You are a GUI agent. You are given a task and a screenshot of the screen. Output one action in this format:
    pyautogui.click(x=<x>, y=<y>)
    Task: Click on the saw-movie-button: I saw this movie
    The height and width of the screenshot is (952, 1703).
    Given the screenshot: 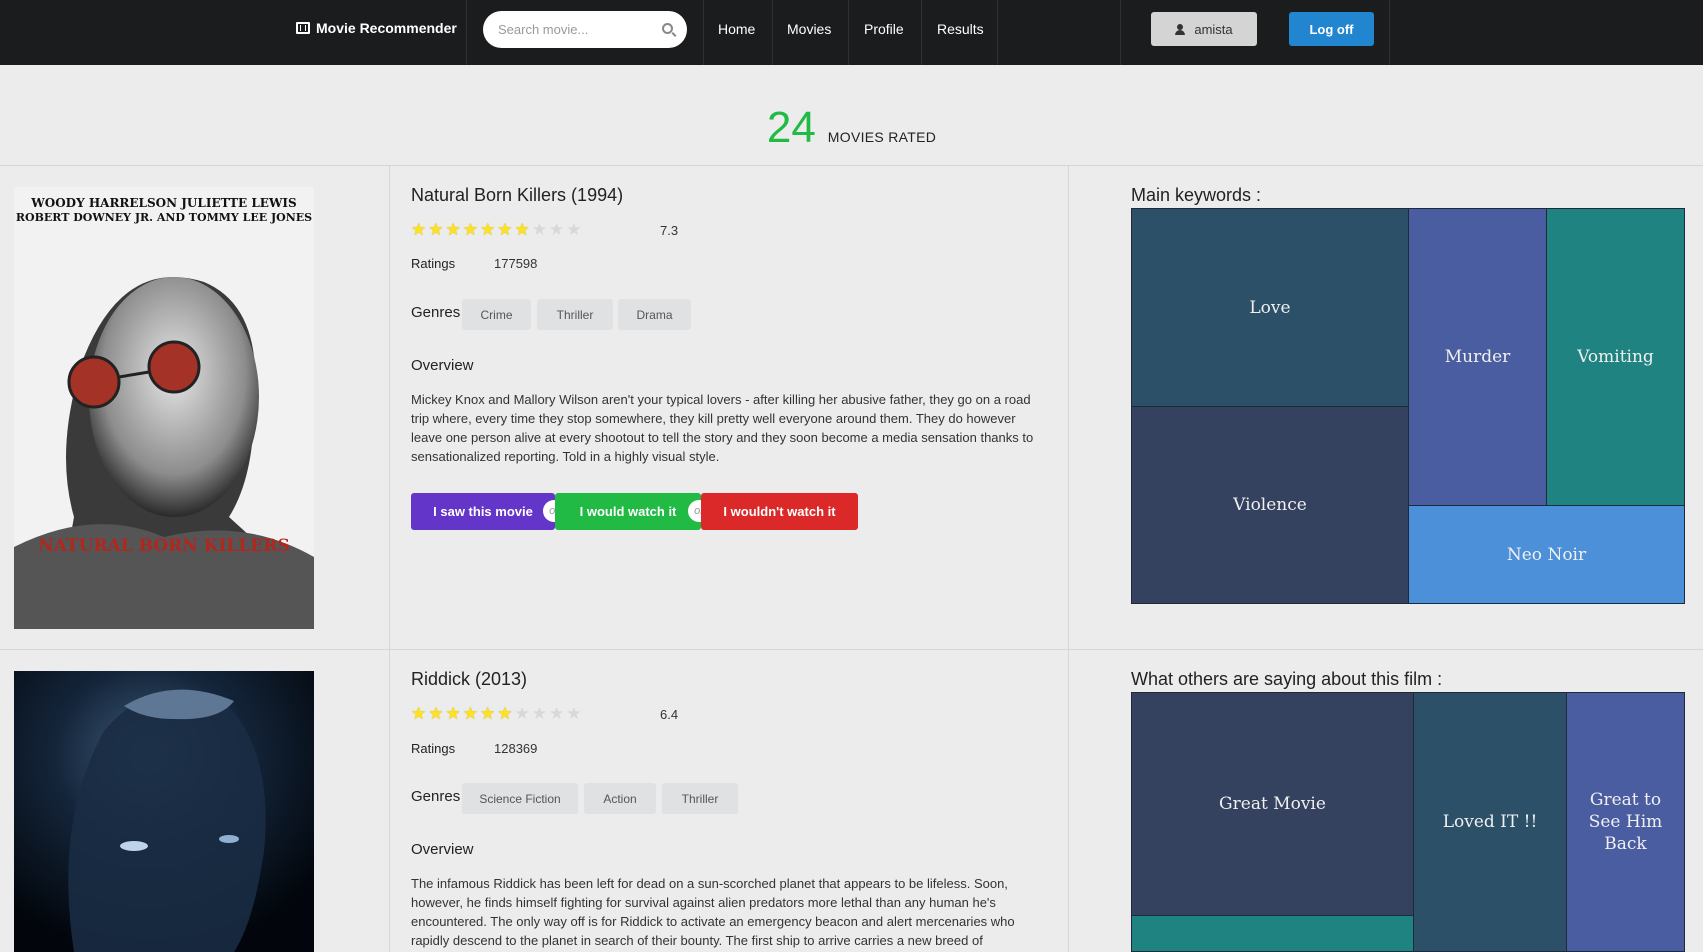 What is the action you would take?
    pyautogui.click(x=483, y=511)
    